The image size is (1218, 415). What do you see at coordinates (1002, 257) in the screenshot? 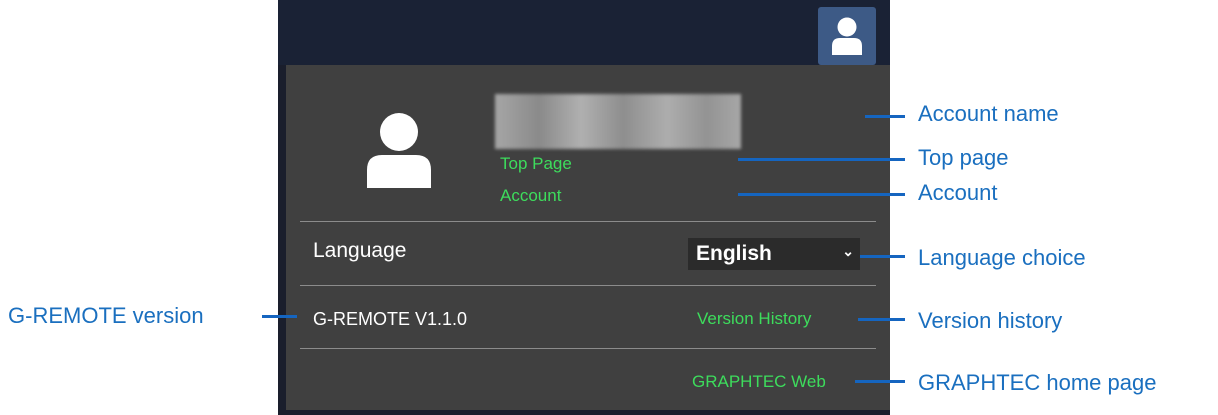
I see `annotation-language-choice: Language choice` at bounding box center [1002, 257].